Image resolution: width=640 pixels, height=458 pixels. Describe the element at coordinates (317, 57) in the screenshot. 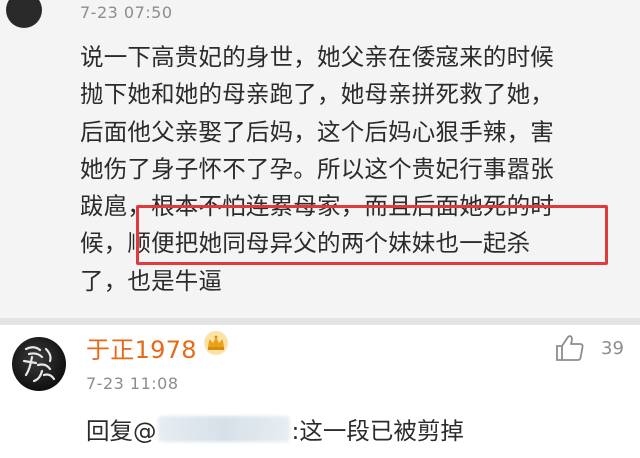

I see `comment-line-1: 说一下高贵妃的身世，她父亲在倭寇来的时候` at that location.